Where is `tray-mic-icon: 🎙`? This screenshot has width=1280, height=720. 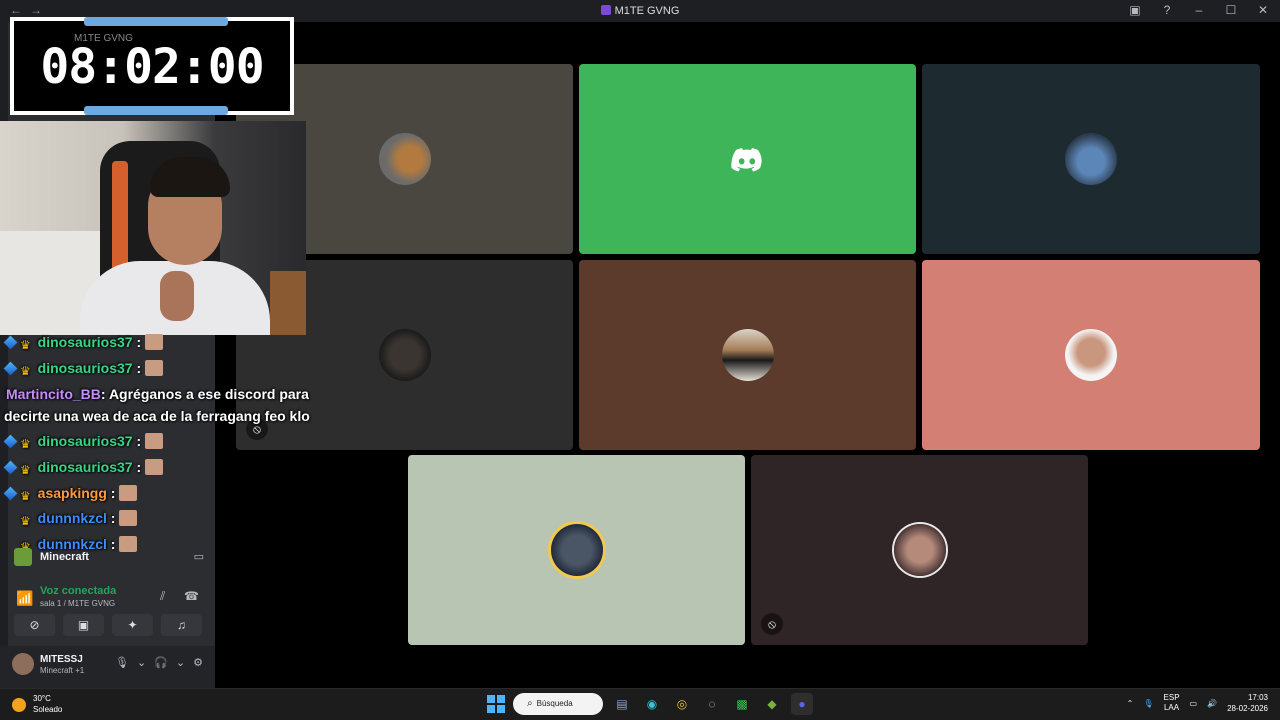
tray-mic-icon: 🎙 is located at coordinates (1148, 703).